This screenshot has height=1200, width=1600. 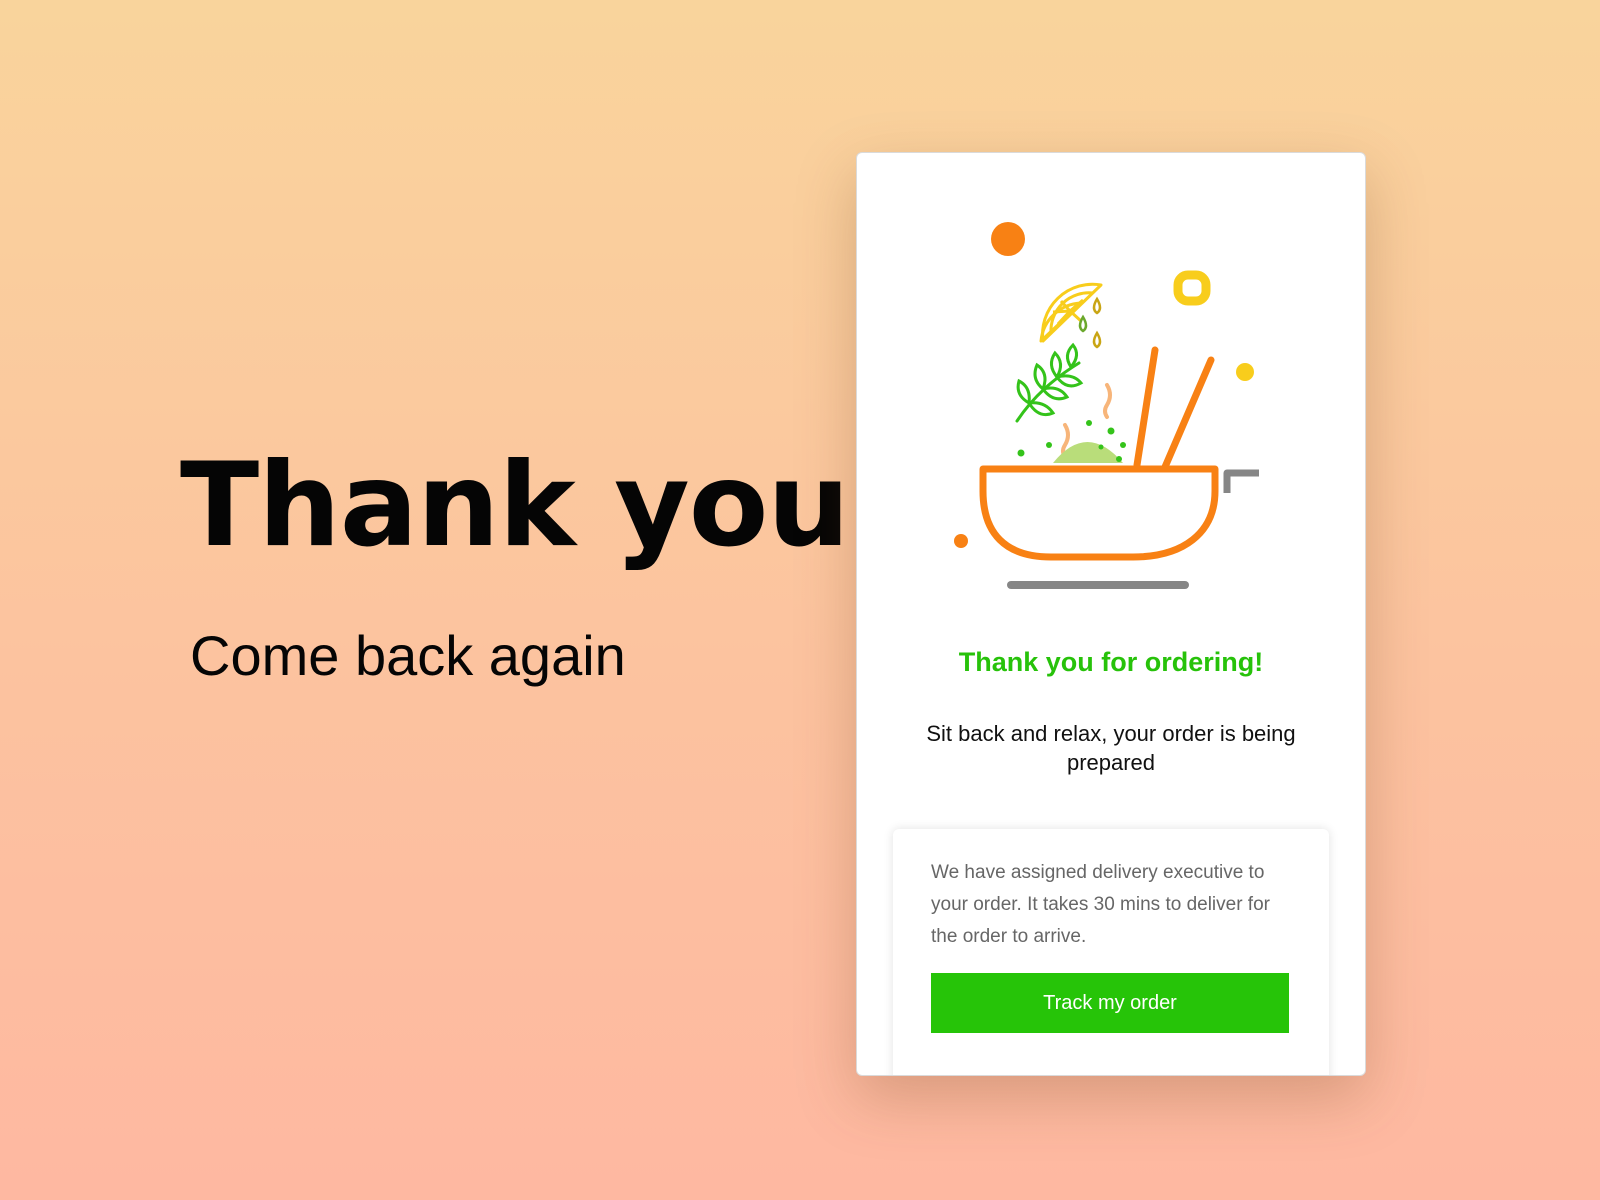 I want to click on leaf-sprig-icon, so click(x=1049, y=382).